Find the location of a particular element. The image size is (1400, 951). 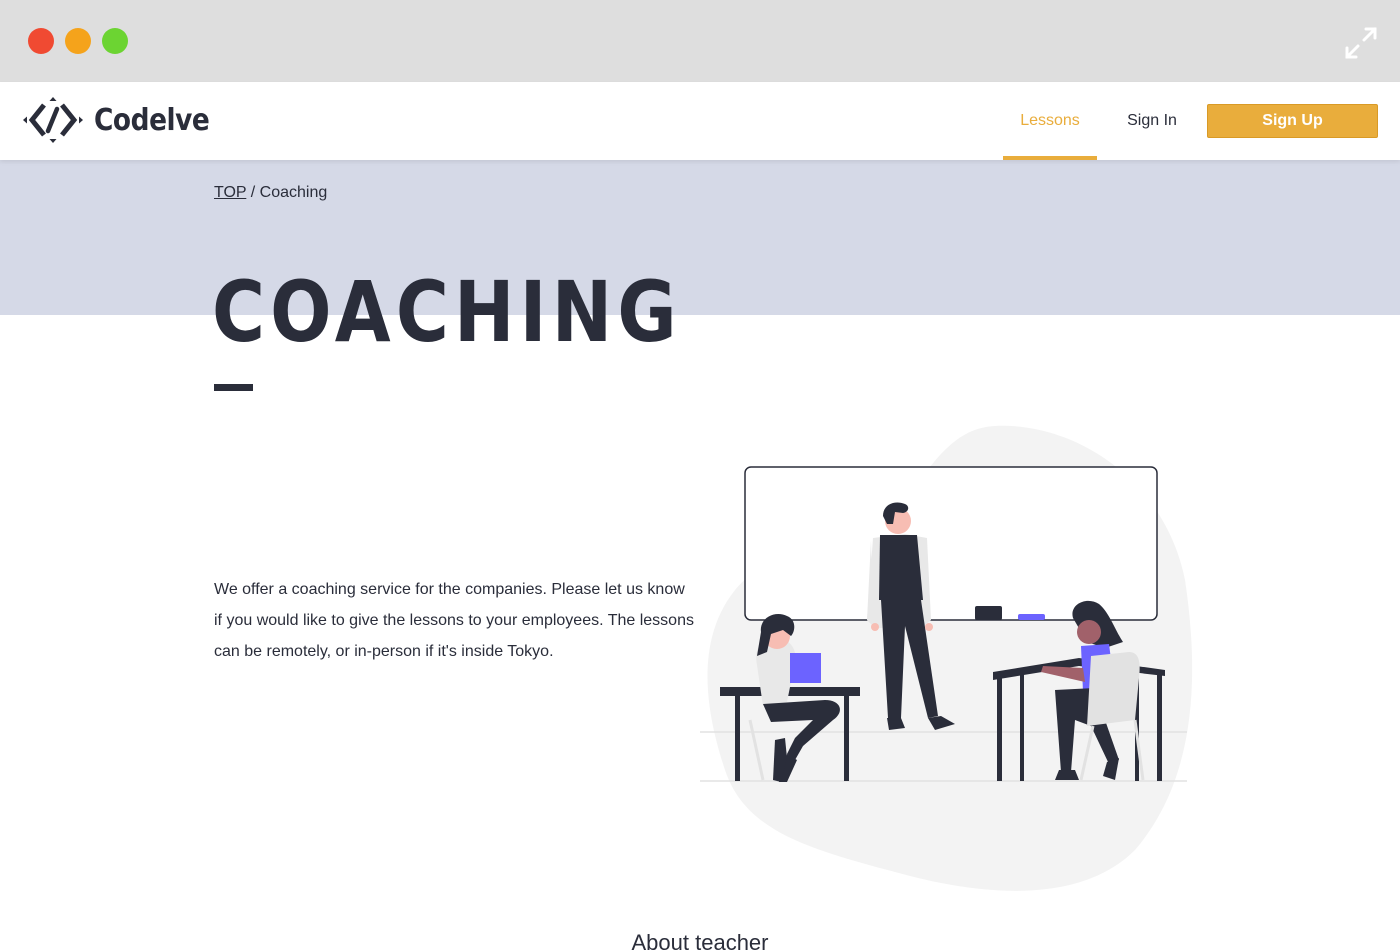

active-nav-indicator is located at coordinates (1050, 158).